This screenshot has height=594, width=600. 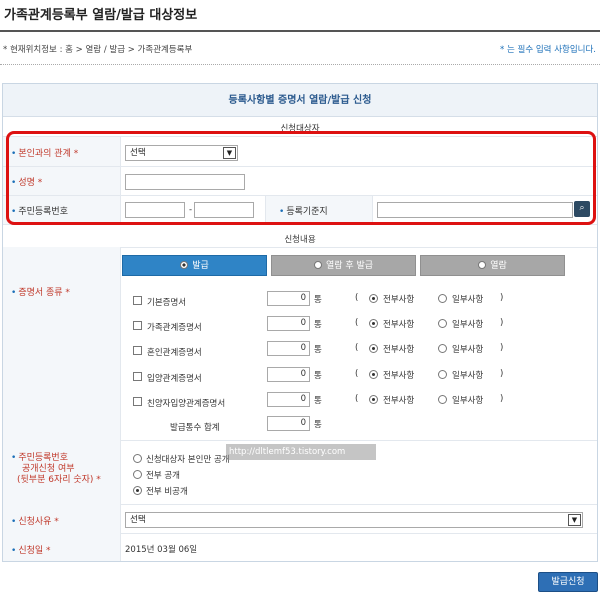 What do you see at coordinates (195, 428) in the screenshot?
I see `total-label: 발급통수 합계` at bounding box center [195, 428].